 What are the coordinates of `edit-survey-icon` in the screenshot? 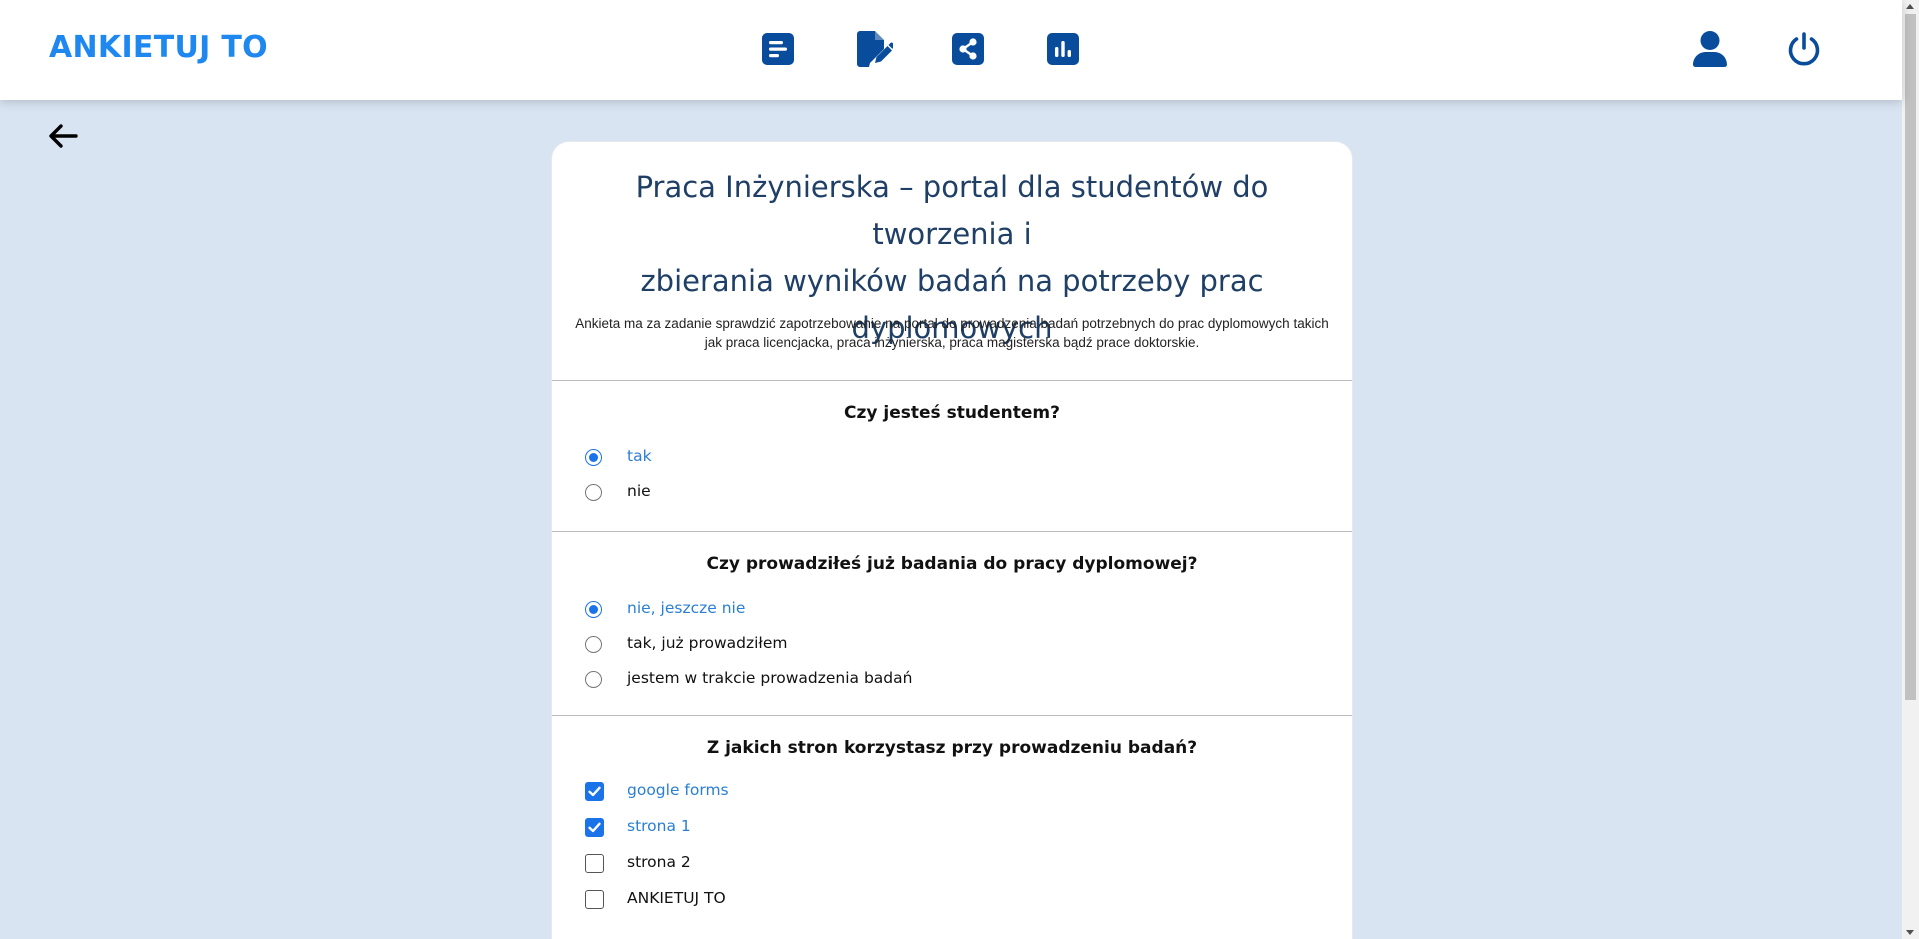 It's located at (874, 49).